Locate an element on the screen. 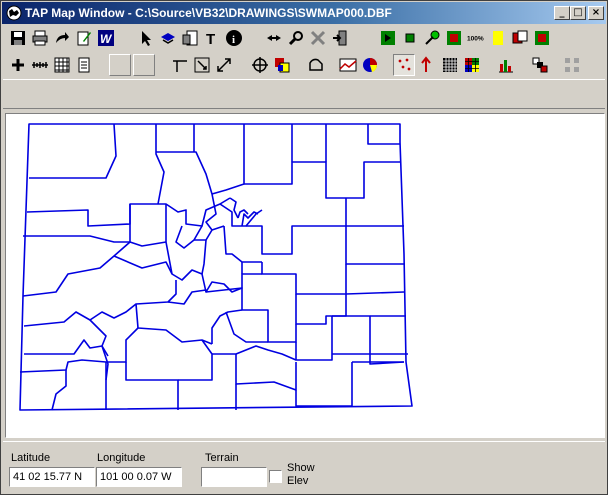 This screenshot has height=495, width=608. table-button is located at coordinates (62, 65).